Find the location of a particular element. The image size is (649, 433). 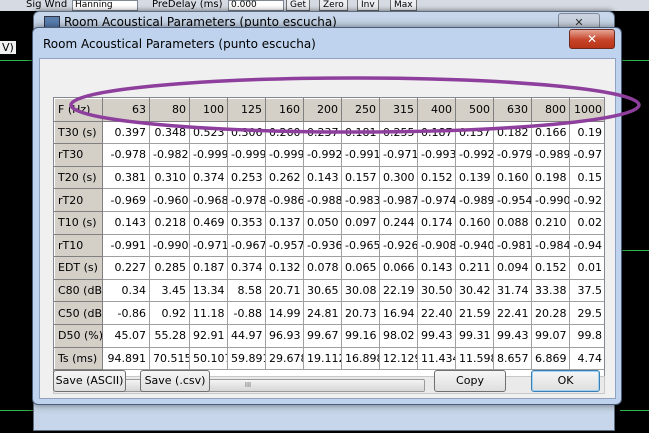

highlight-ellipse is located at coordinates (355, 105).